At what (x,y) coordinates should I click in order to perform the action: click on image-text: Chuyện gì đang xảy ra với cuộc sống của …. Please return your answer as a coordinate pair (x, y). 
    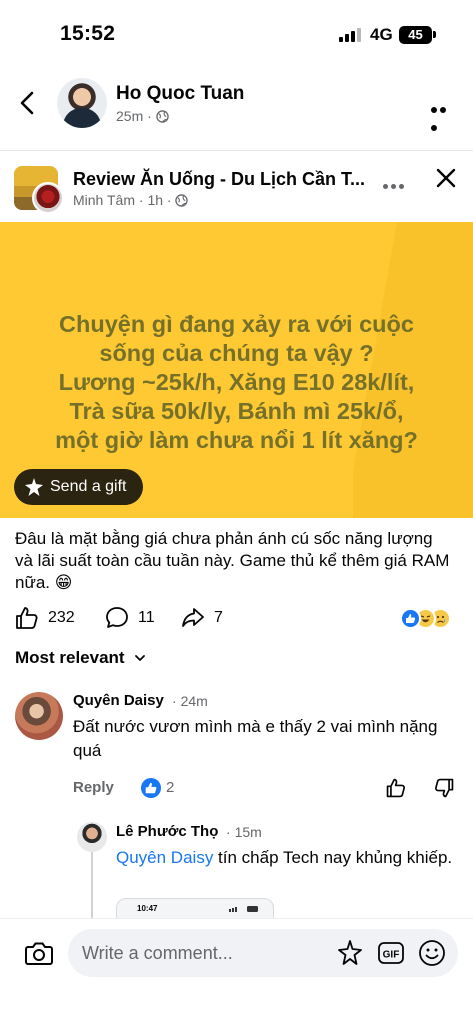
    Looking at the image, I should click on (236, 382).